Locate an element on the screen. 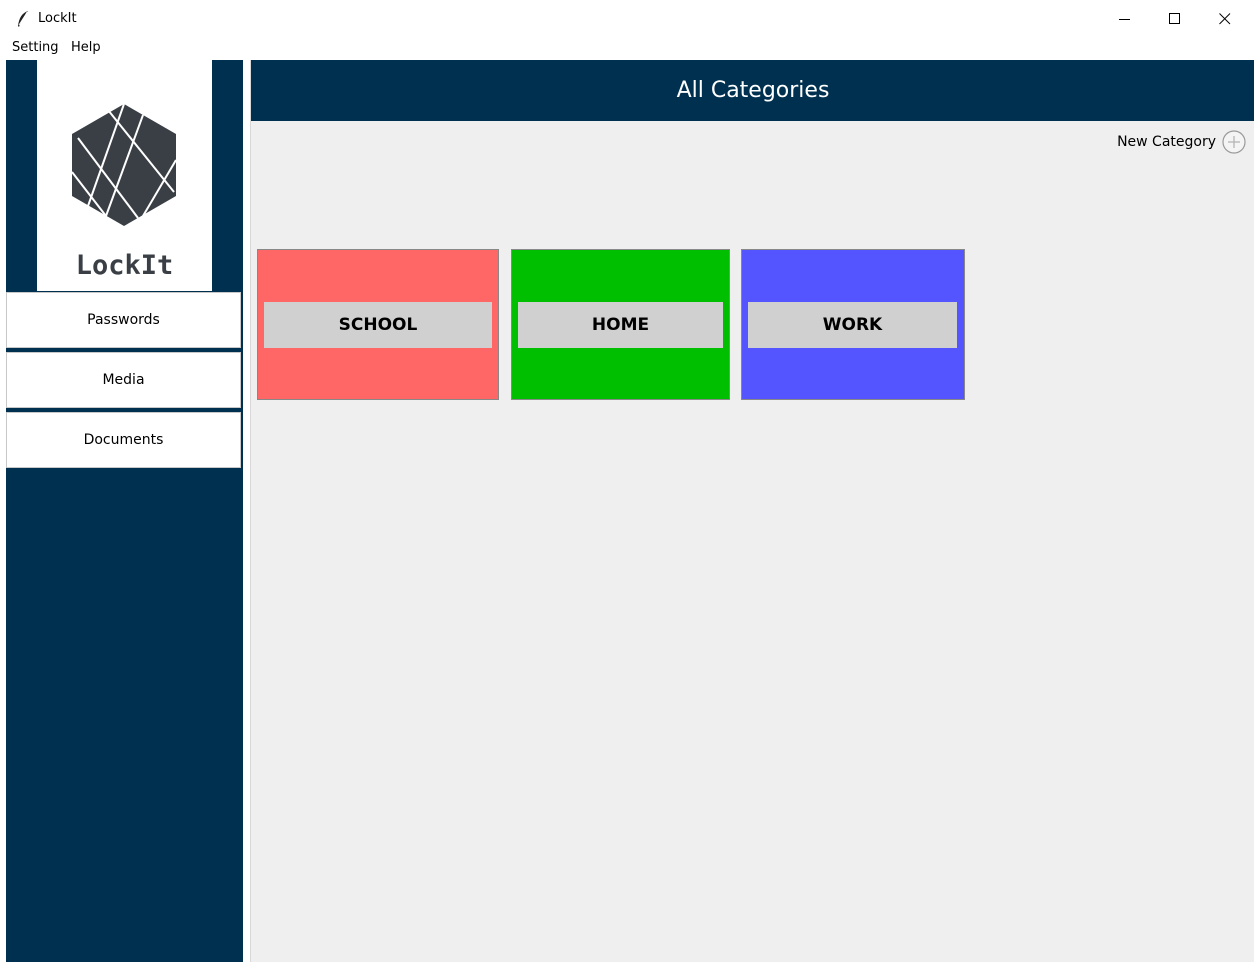 This screenshot has width=1254, height=962. category-card-work: WORK is located at coordinates (853, 324).